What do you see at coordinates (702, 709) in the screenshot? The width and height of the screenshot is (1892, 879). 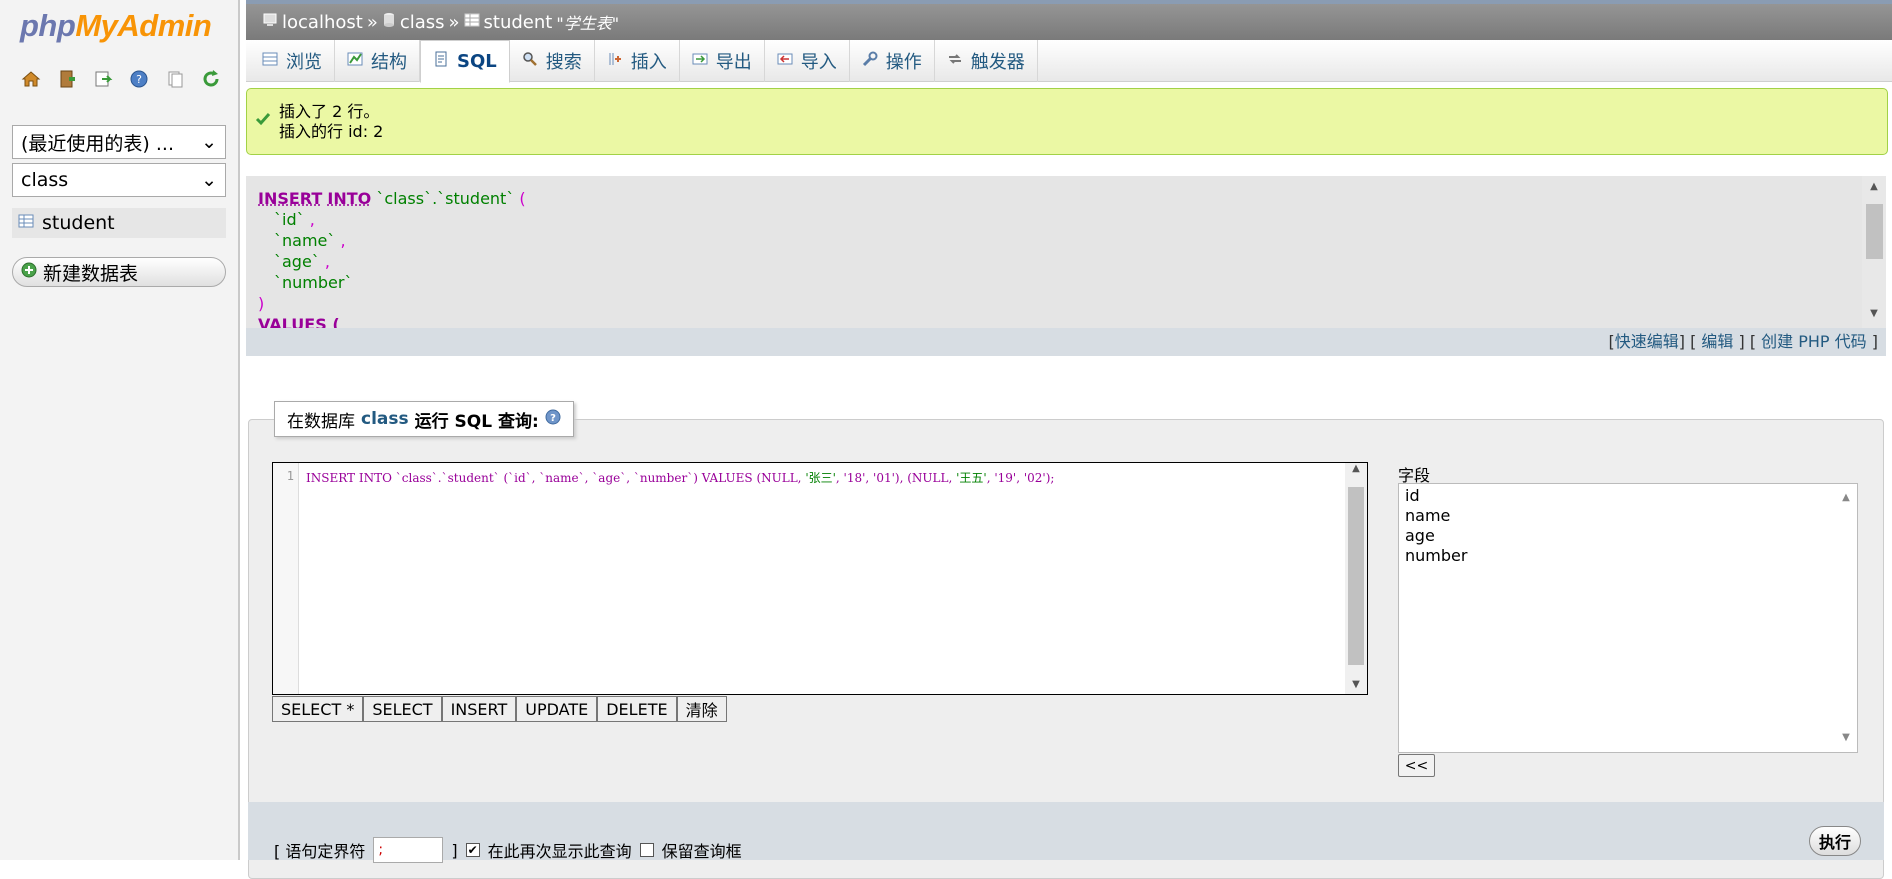 I see `clear-button: 清除` at bounding box center [702, 709].